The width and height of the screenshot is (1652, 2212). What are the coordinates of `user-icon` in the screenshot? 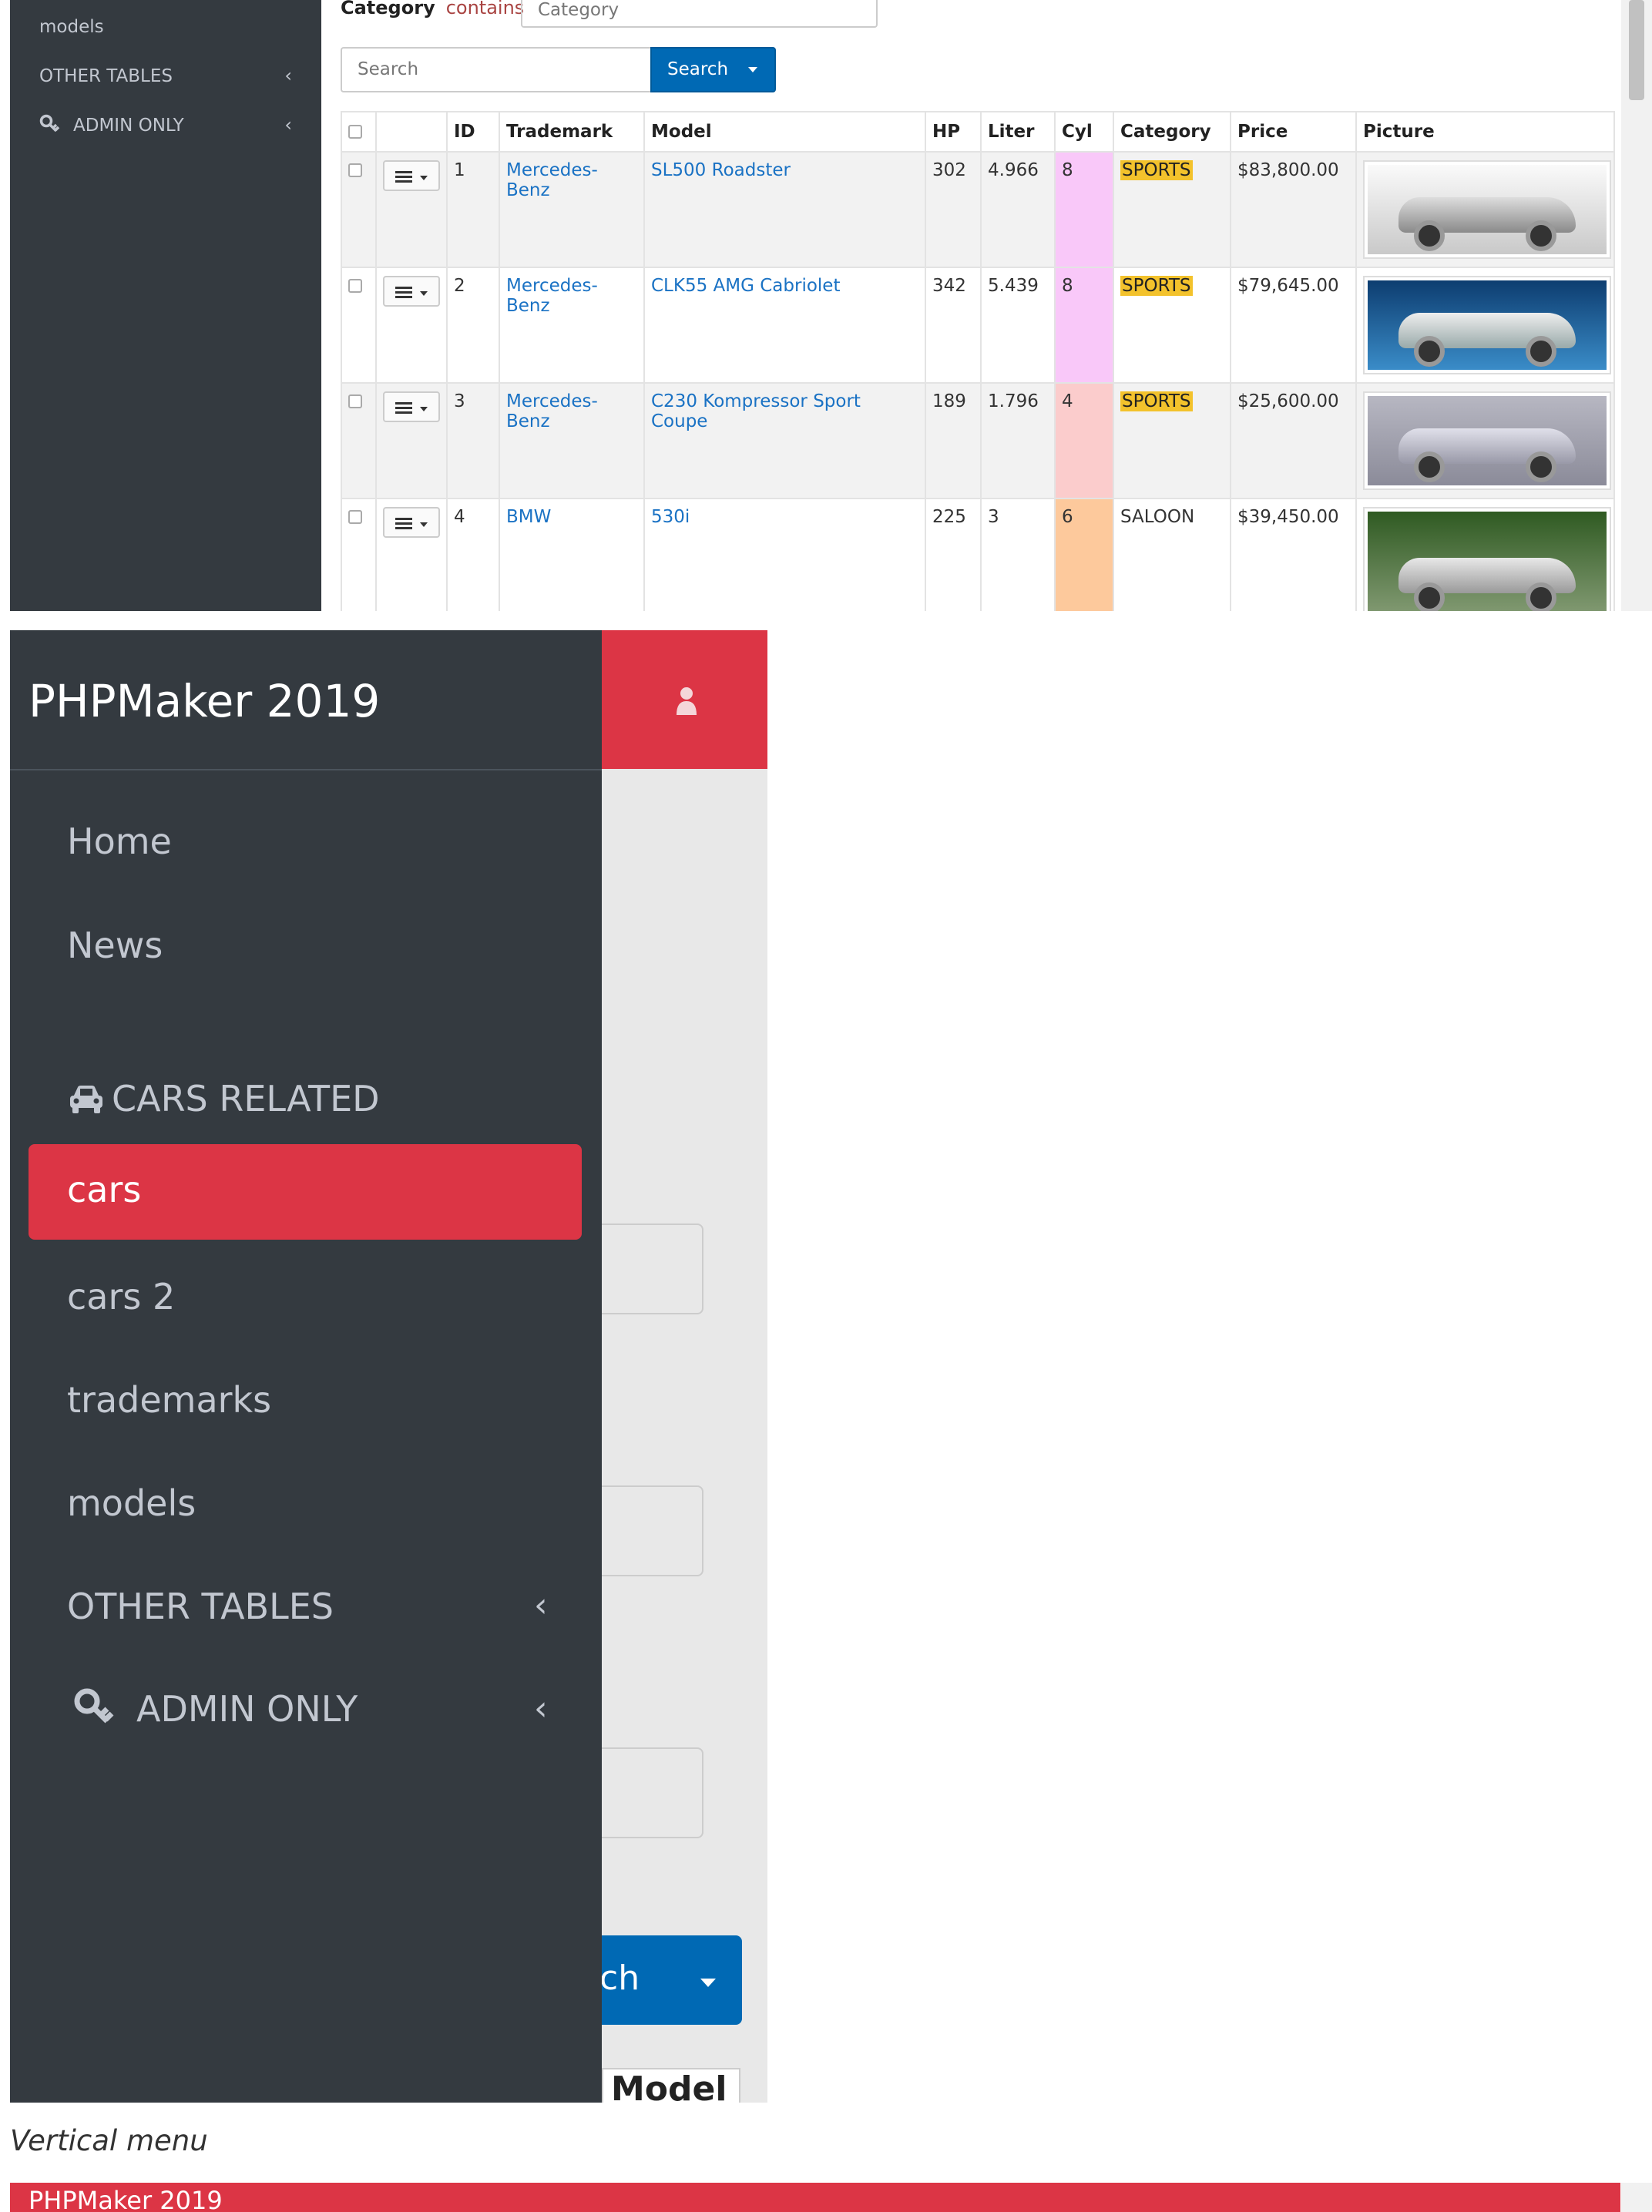 It's located at (686, 701).